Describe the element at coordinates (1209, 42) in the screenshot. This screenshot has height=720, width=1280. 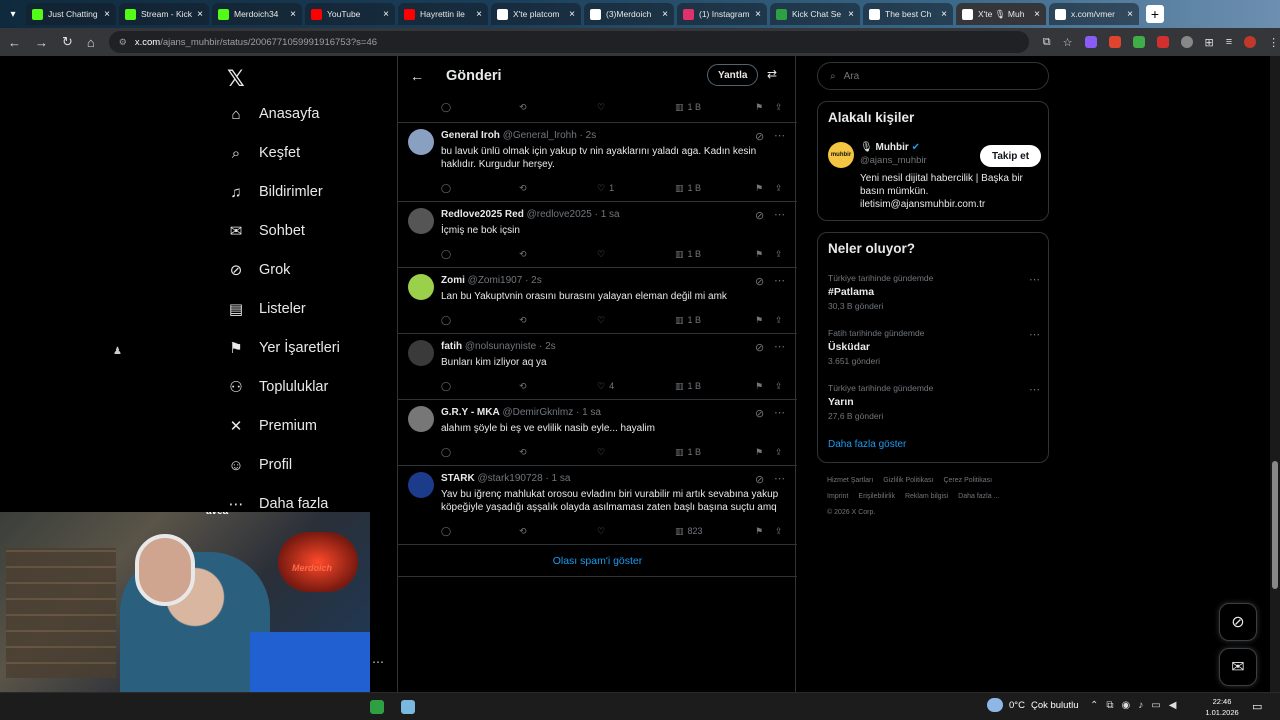
I see `puzzle-icon: ⊞` at that location.